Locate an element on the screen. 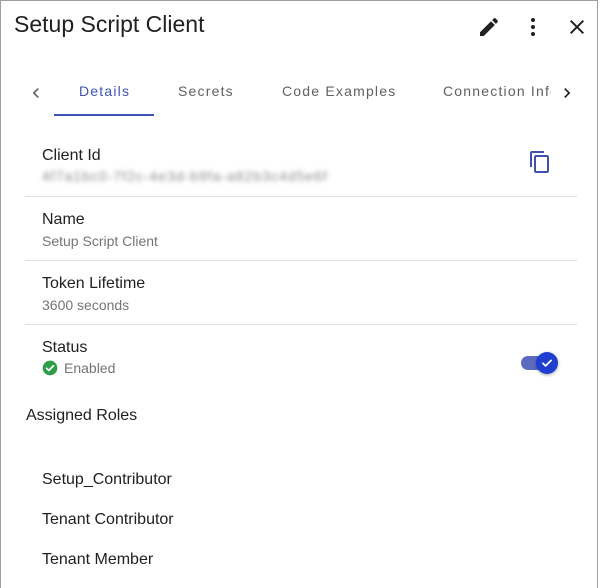  chevron-left-icon is located at coordinates (35, 93).